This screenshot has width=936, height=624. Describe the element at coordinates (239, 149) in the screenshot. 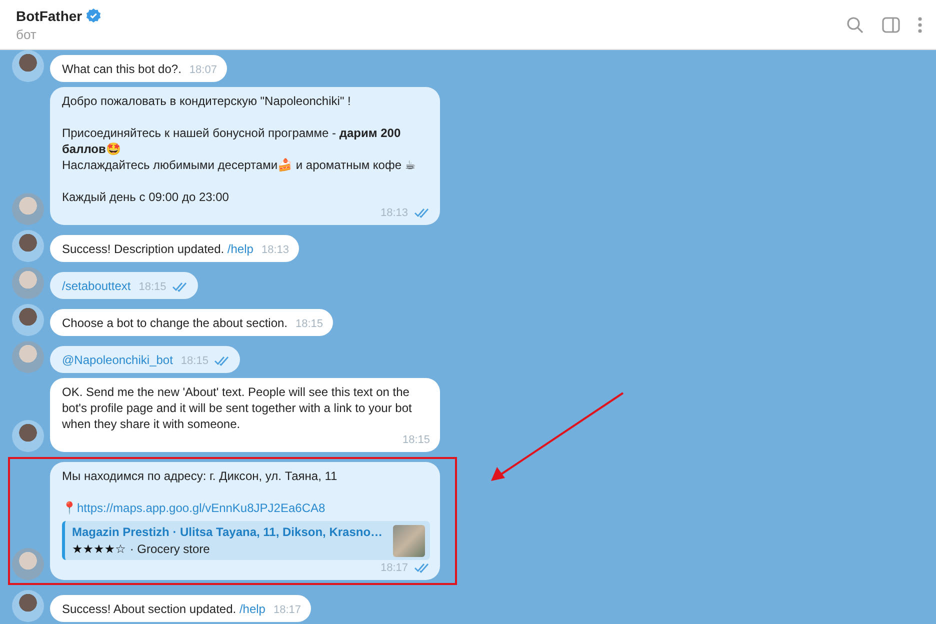

I see `message-text: Добро пожаловать в кондитерскую "Napoleonchiki" ! Присоединяйтесь к нашей бонусной программе - дарим 200 баллов🤩 Наслаждайтесь любимыми десертами🍰 и ароматным кофе ☕ Каждый день с 09:00 до 23:00` at that location.